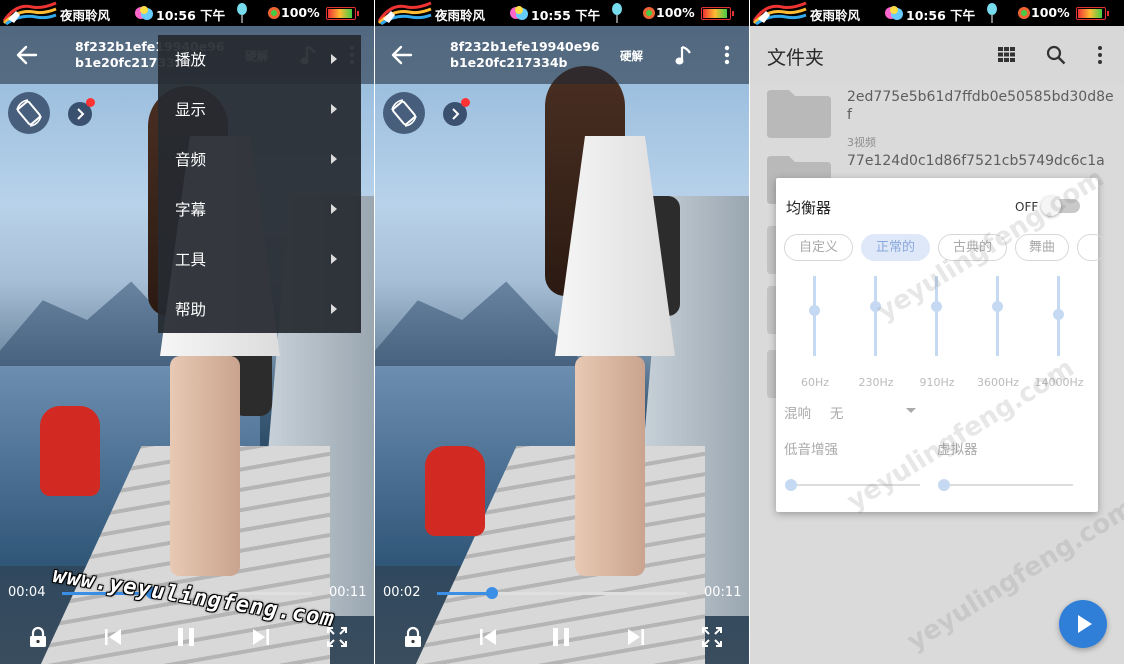  Describe the element at coordinates (1056, 55) in the screenshot. I see `search-icon` at that location.